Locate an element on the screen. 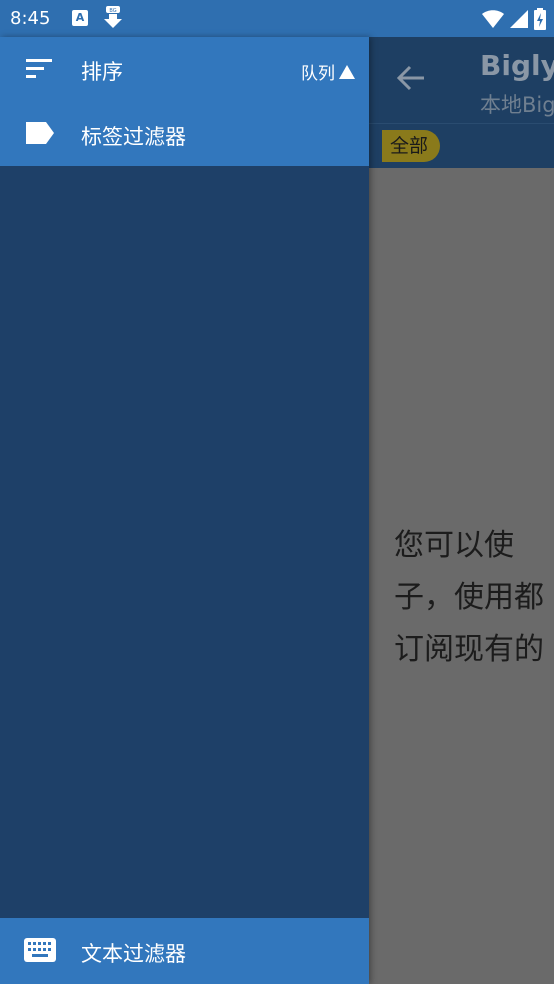 Image resolution: width=554 pixels, height=984 pixels. wifi-icon is located at coordinates (493, 19).